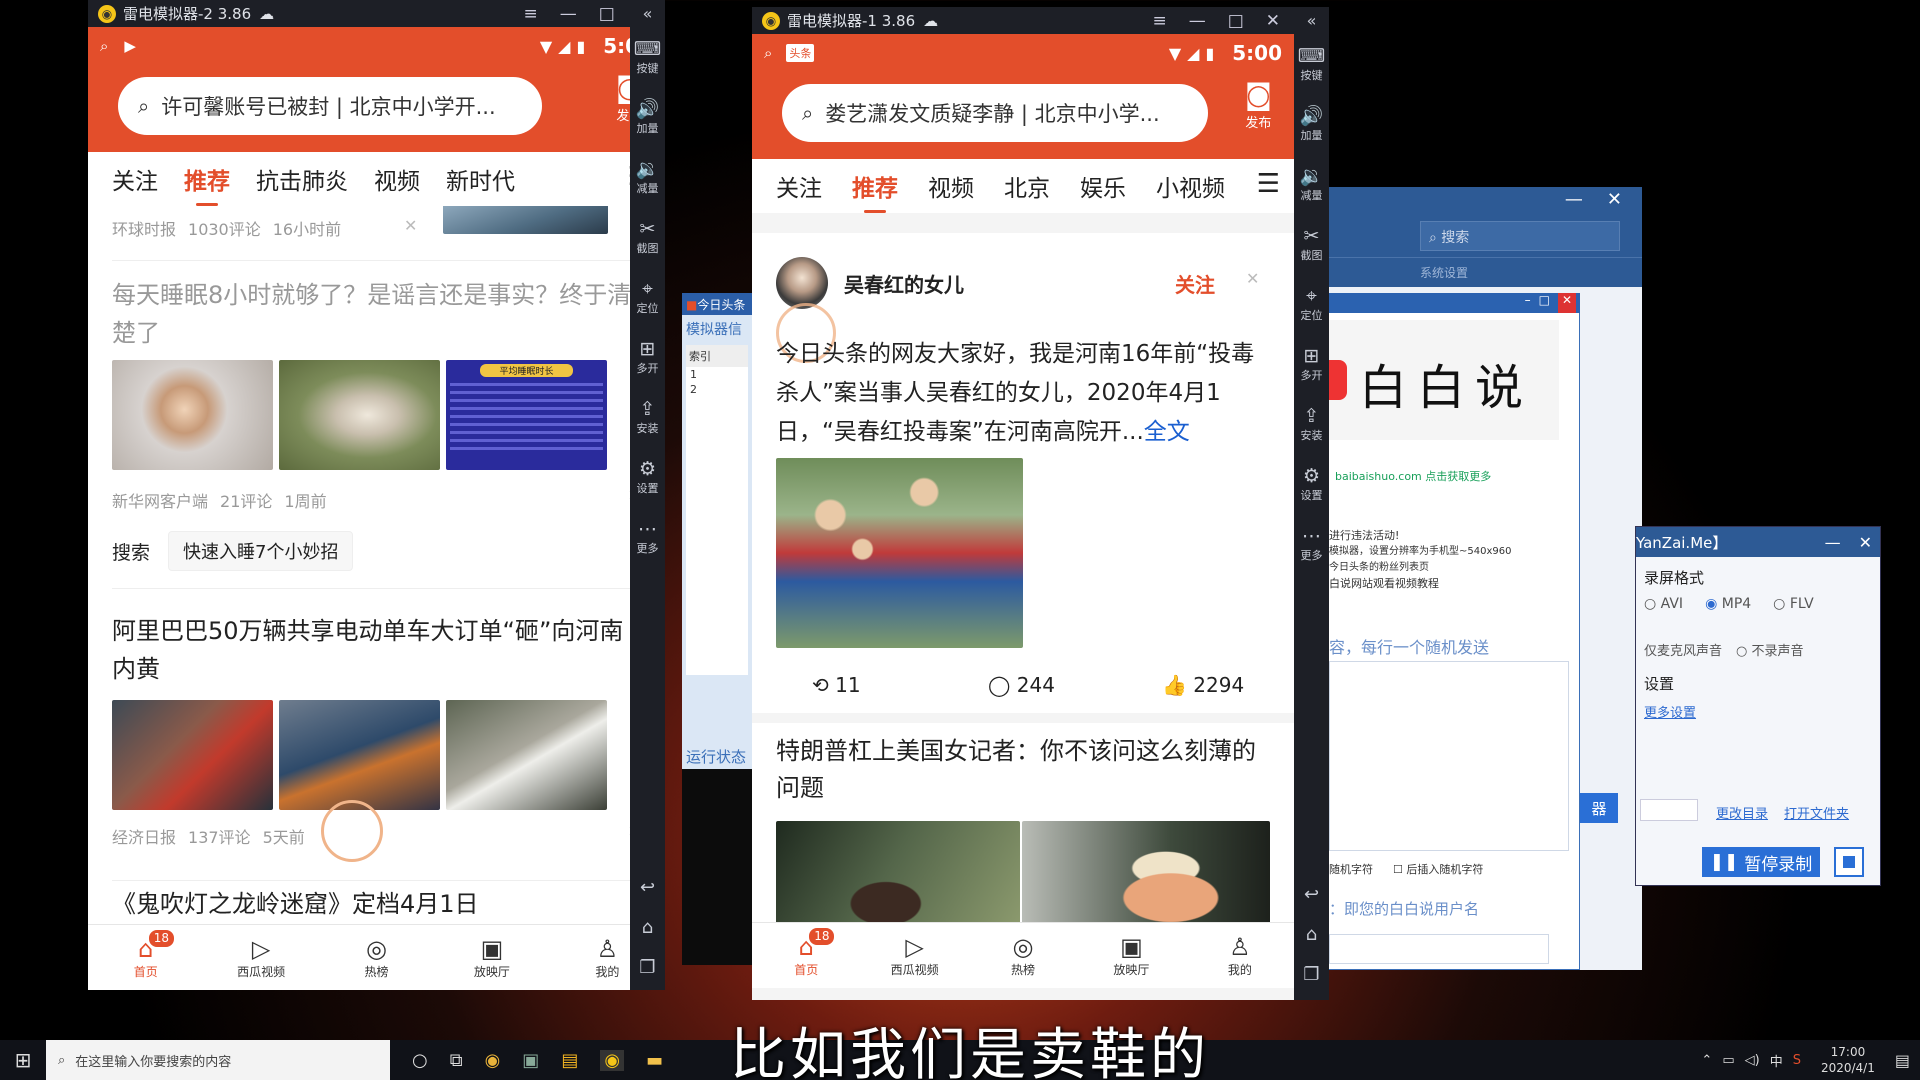 This screenshot has width=1920, height=1080. What do you see at coordinates (1669, 810) in the screenshot?
I see `output-dir-input` at bounding box center [1669, 810].